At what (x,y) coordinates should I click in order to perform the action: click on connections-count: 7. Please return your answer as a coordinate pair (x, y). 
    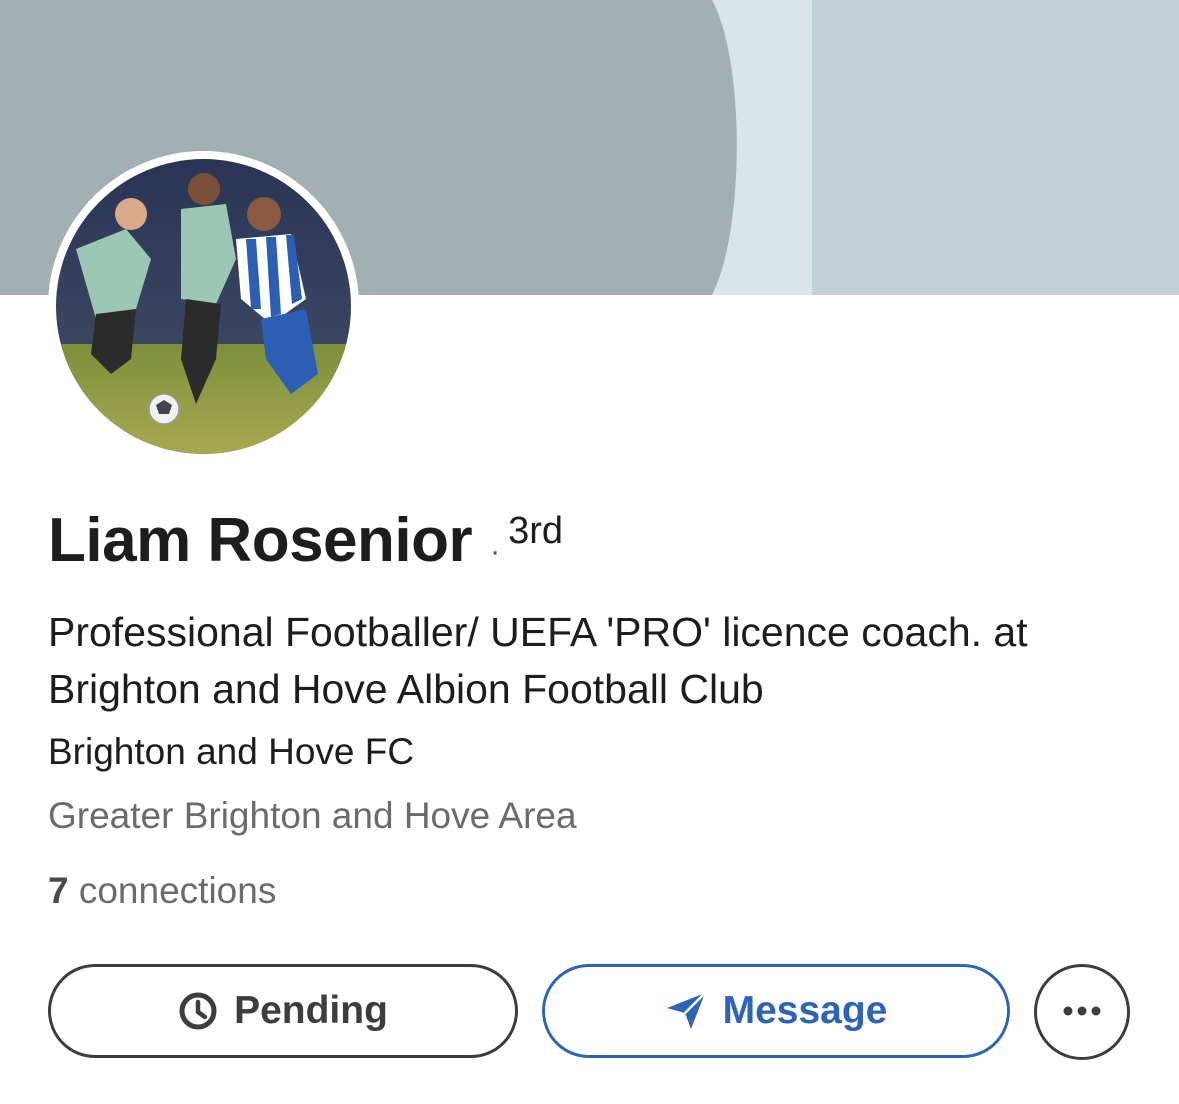
    Looking at the image, I should click on (58, 890).